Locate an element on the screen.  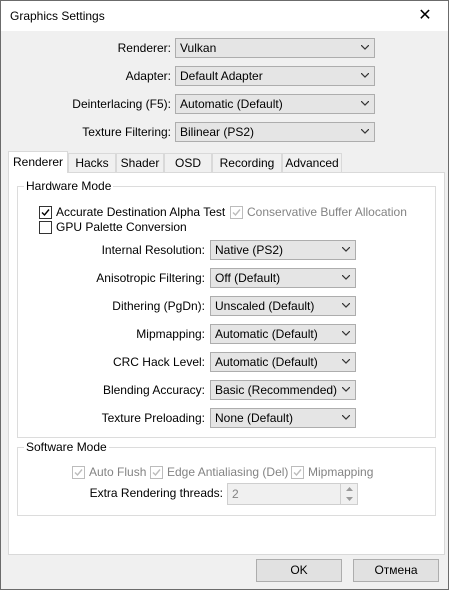
adapter-label: Adapter: is located at coordinates (148, 76).